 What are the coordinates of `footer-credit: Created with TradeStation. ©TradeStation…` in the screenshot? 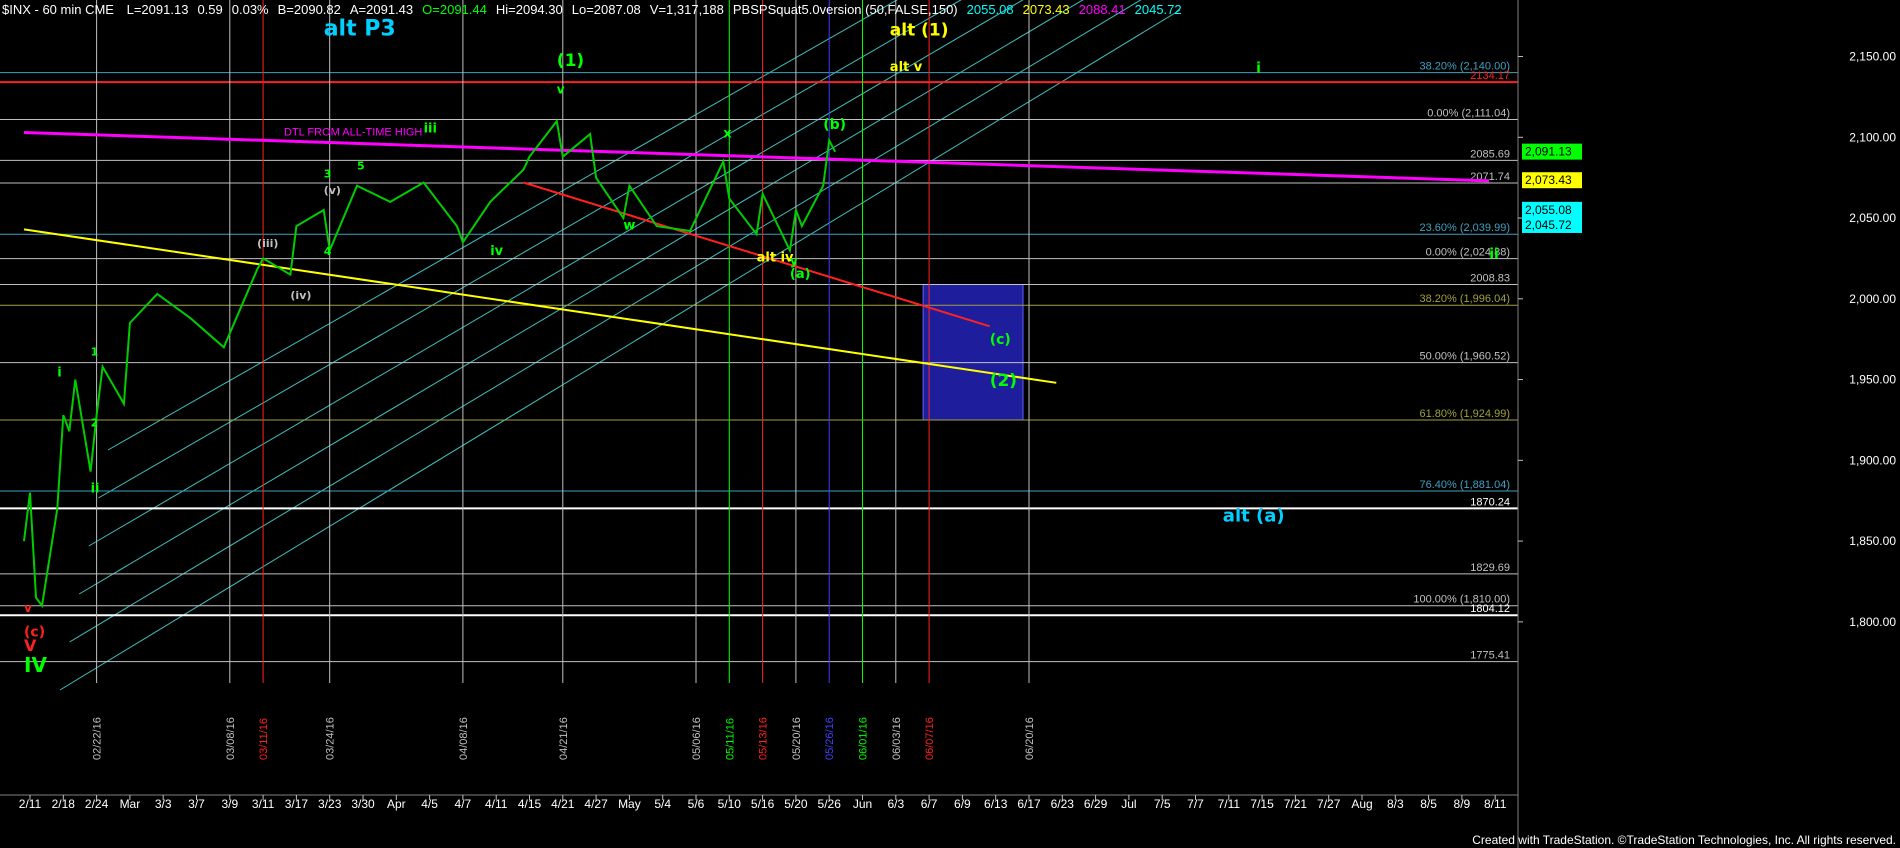 It's located at (1684, 840).